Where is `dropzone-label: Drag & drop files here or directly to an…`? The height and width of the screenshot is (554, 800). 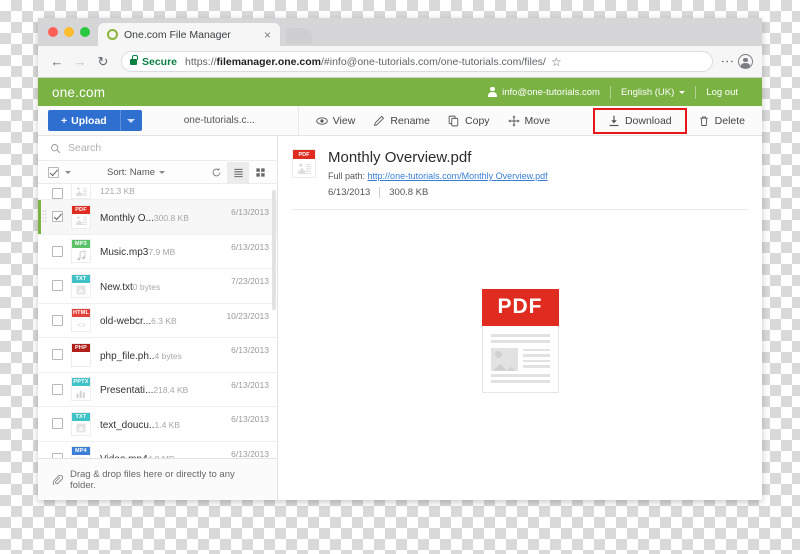 dropzone-label: Drag & drop files here or directly to an… is located at coordinates (152, 479).